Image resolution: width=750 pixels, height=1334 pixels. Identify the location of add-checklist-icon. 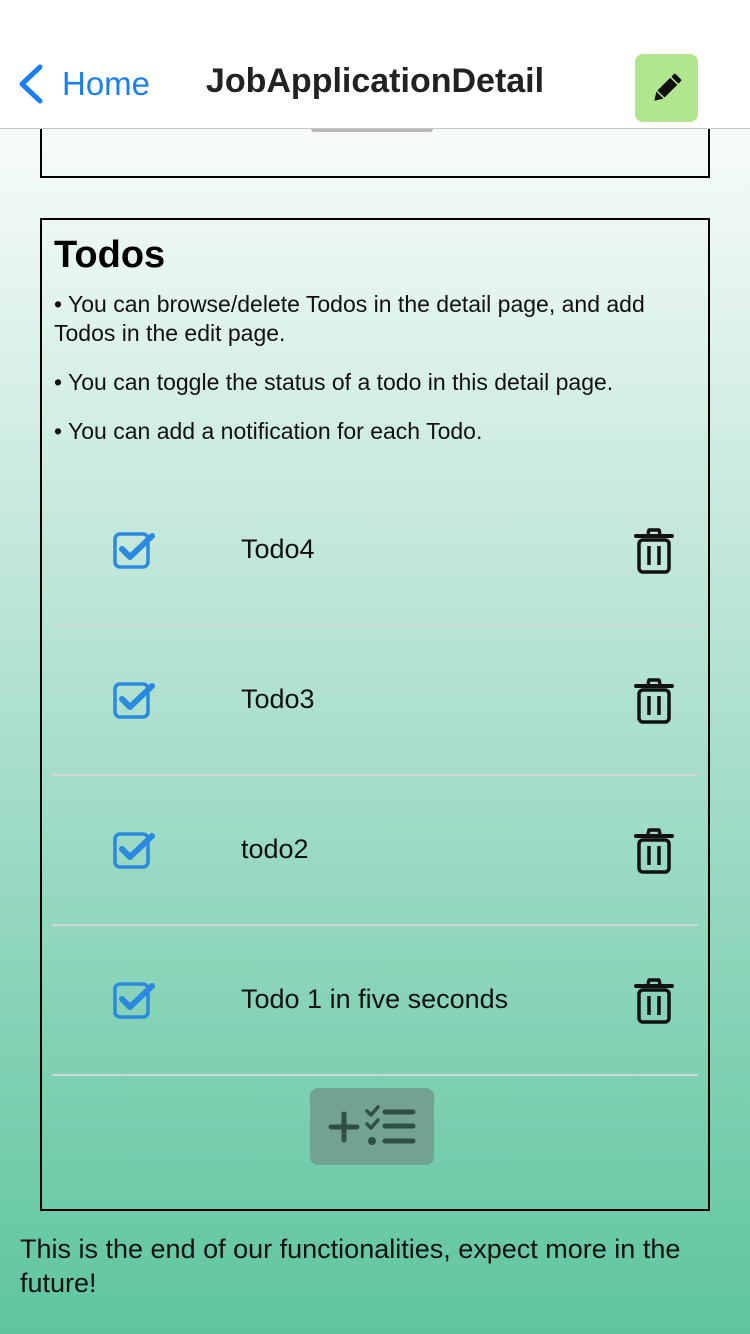
(372, 1124).